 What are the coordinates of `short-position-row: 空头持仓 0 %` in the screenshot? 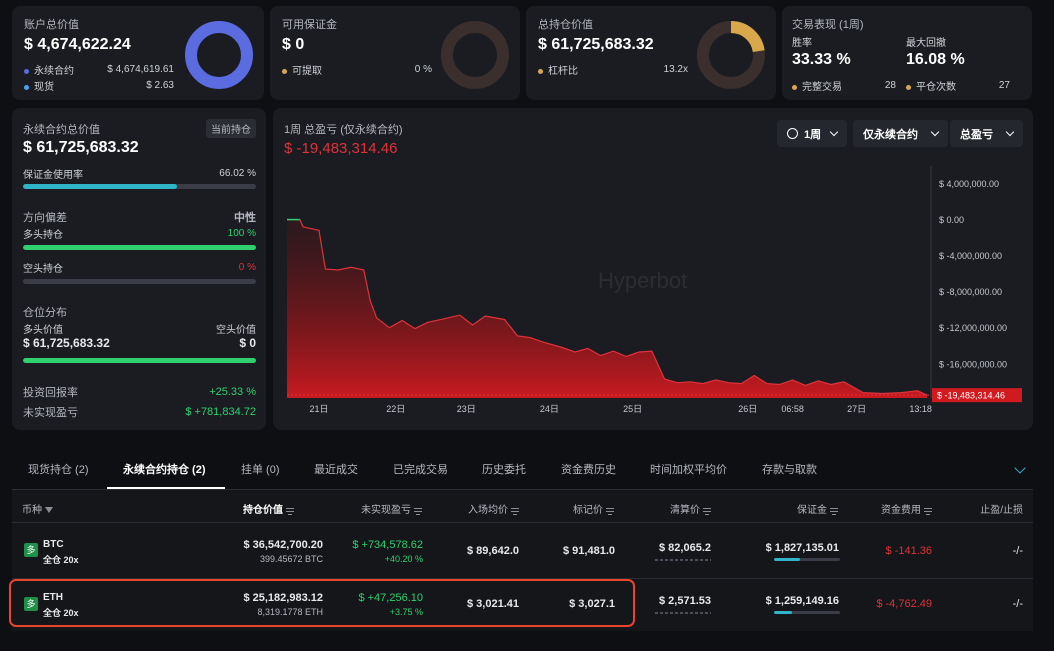 It's located at (139, 268).